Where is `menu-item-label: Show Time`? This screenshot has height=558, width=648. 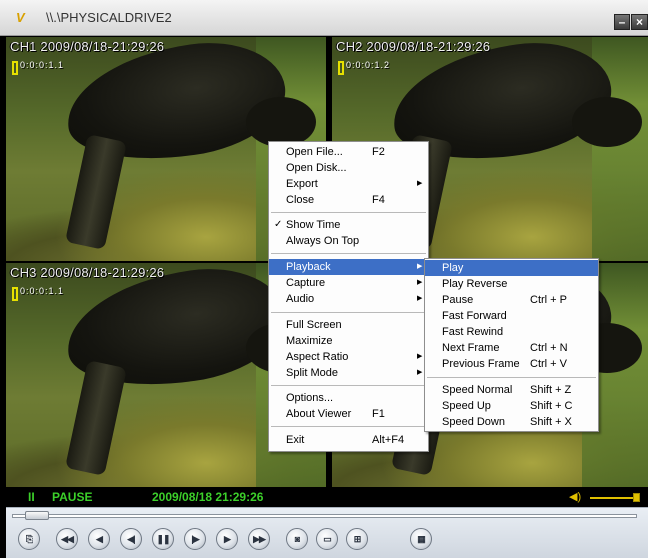
menu-item-label: Show Time is located at coordinates (313, 225).